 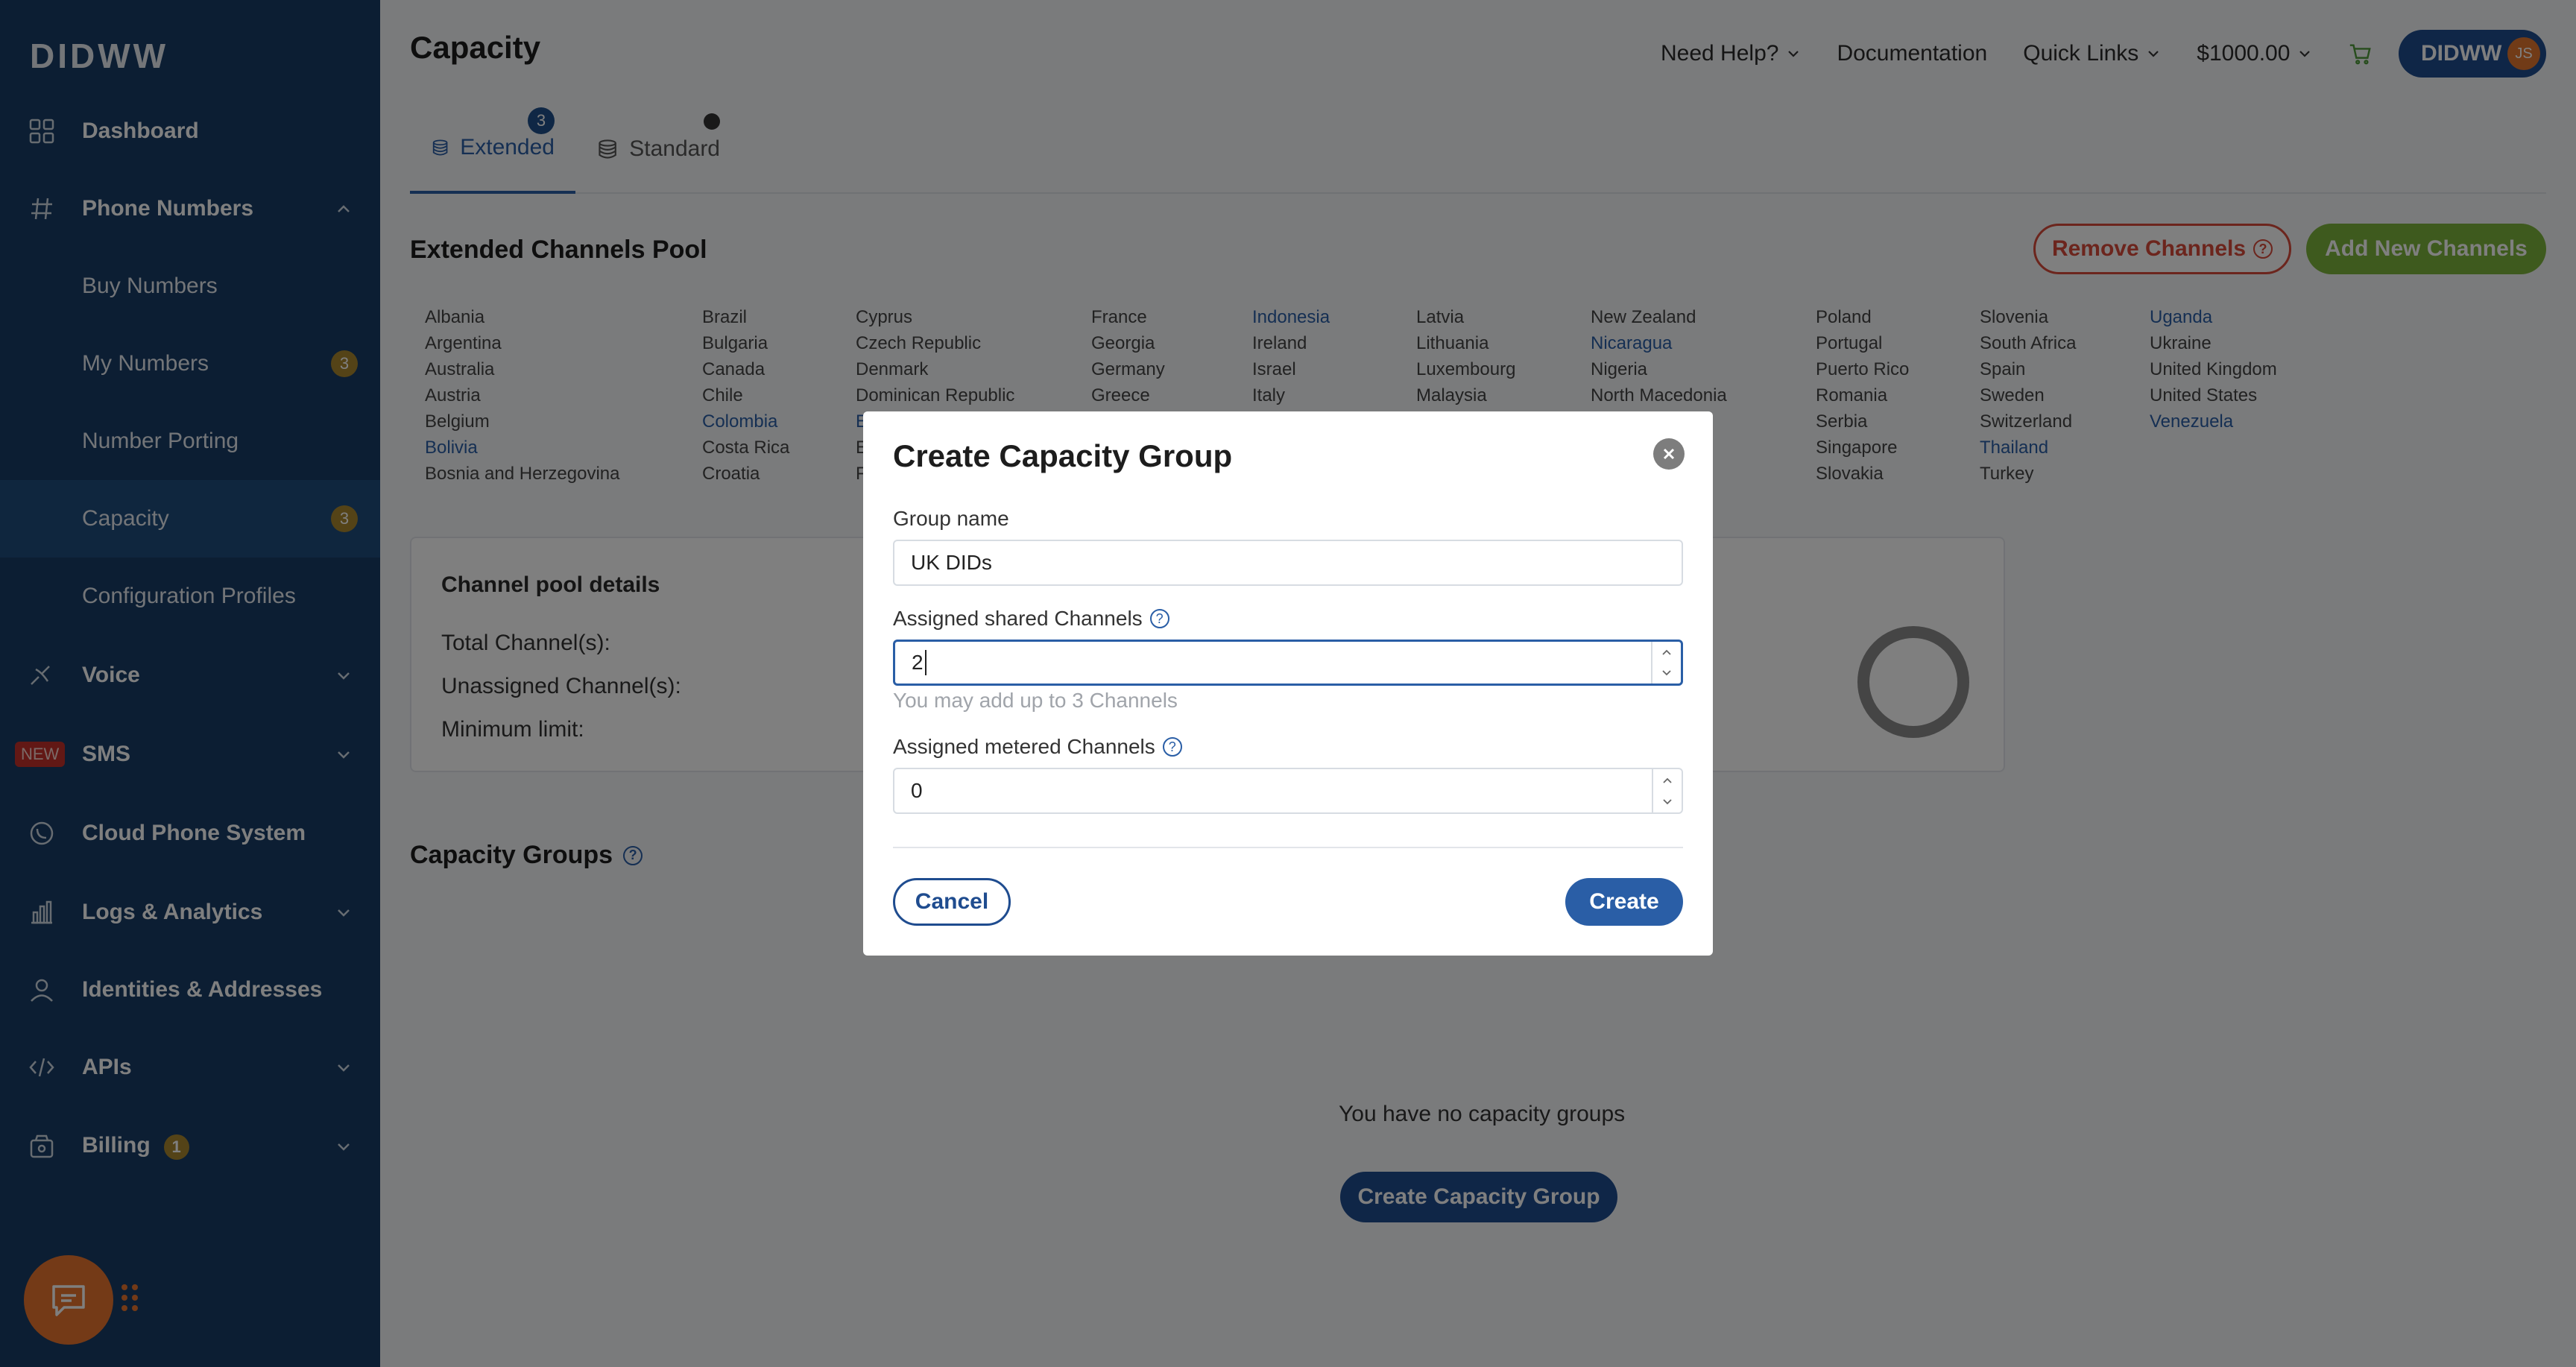 What do you see at coordinates (917, 790) in the screenshot?
I see `metered-channels-value: 0` at bounding box center [917, 790].